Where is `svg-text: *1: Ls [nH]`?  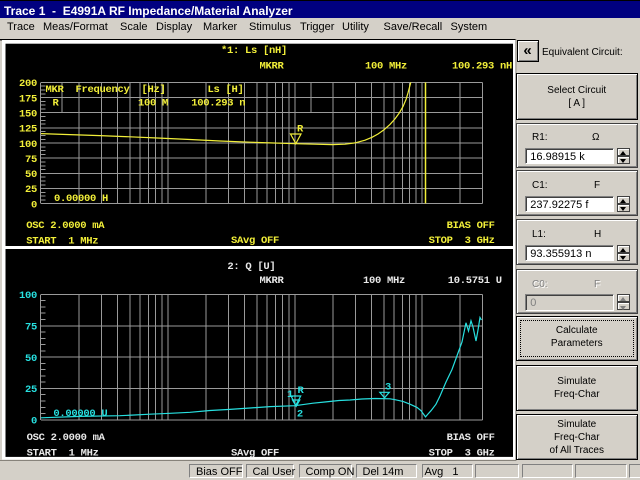
svg-text: *1: Ls [nH] is located at coordinates (254, 51).